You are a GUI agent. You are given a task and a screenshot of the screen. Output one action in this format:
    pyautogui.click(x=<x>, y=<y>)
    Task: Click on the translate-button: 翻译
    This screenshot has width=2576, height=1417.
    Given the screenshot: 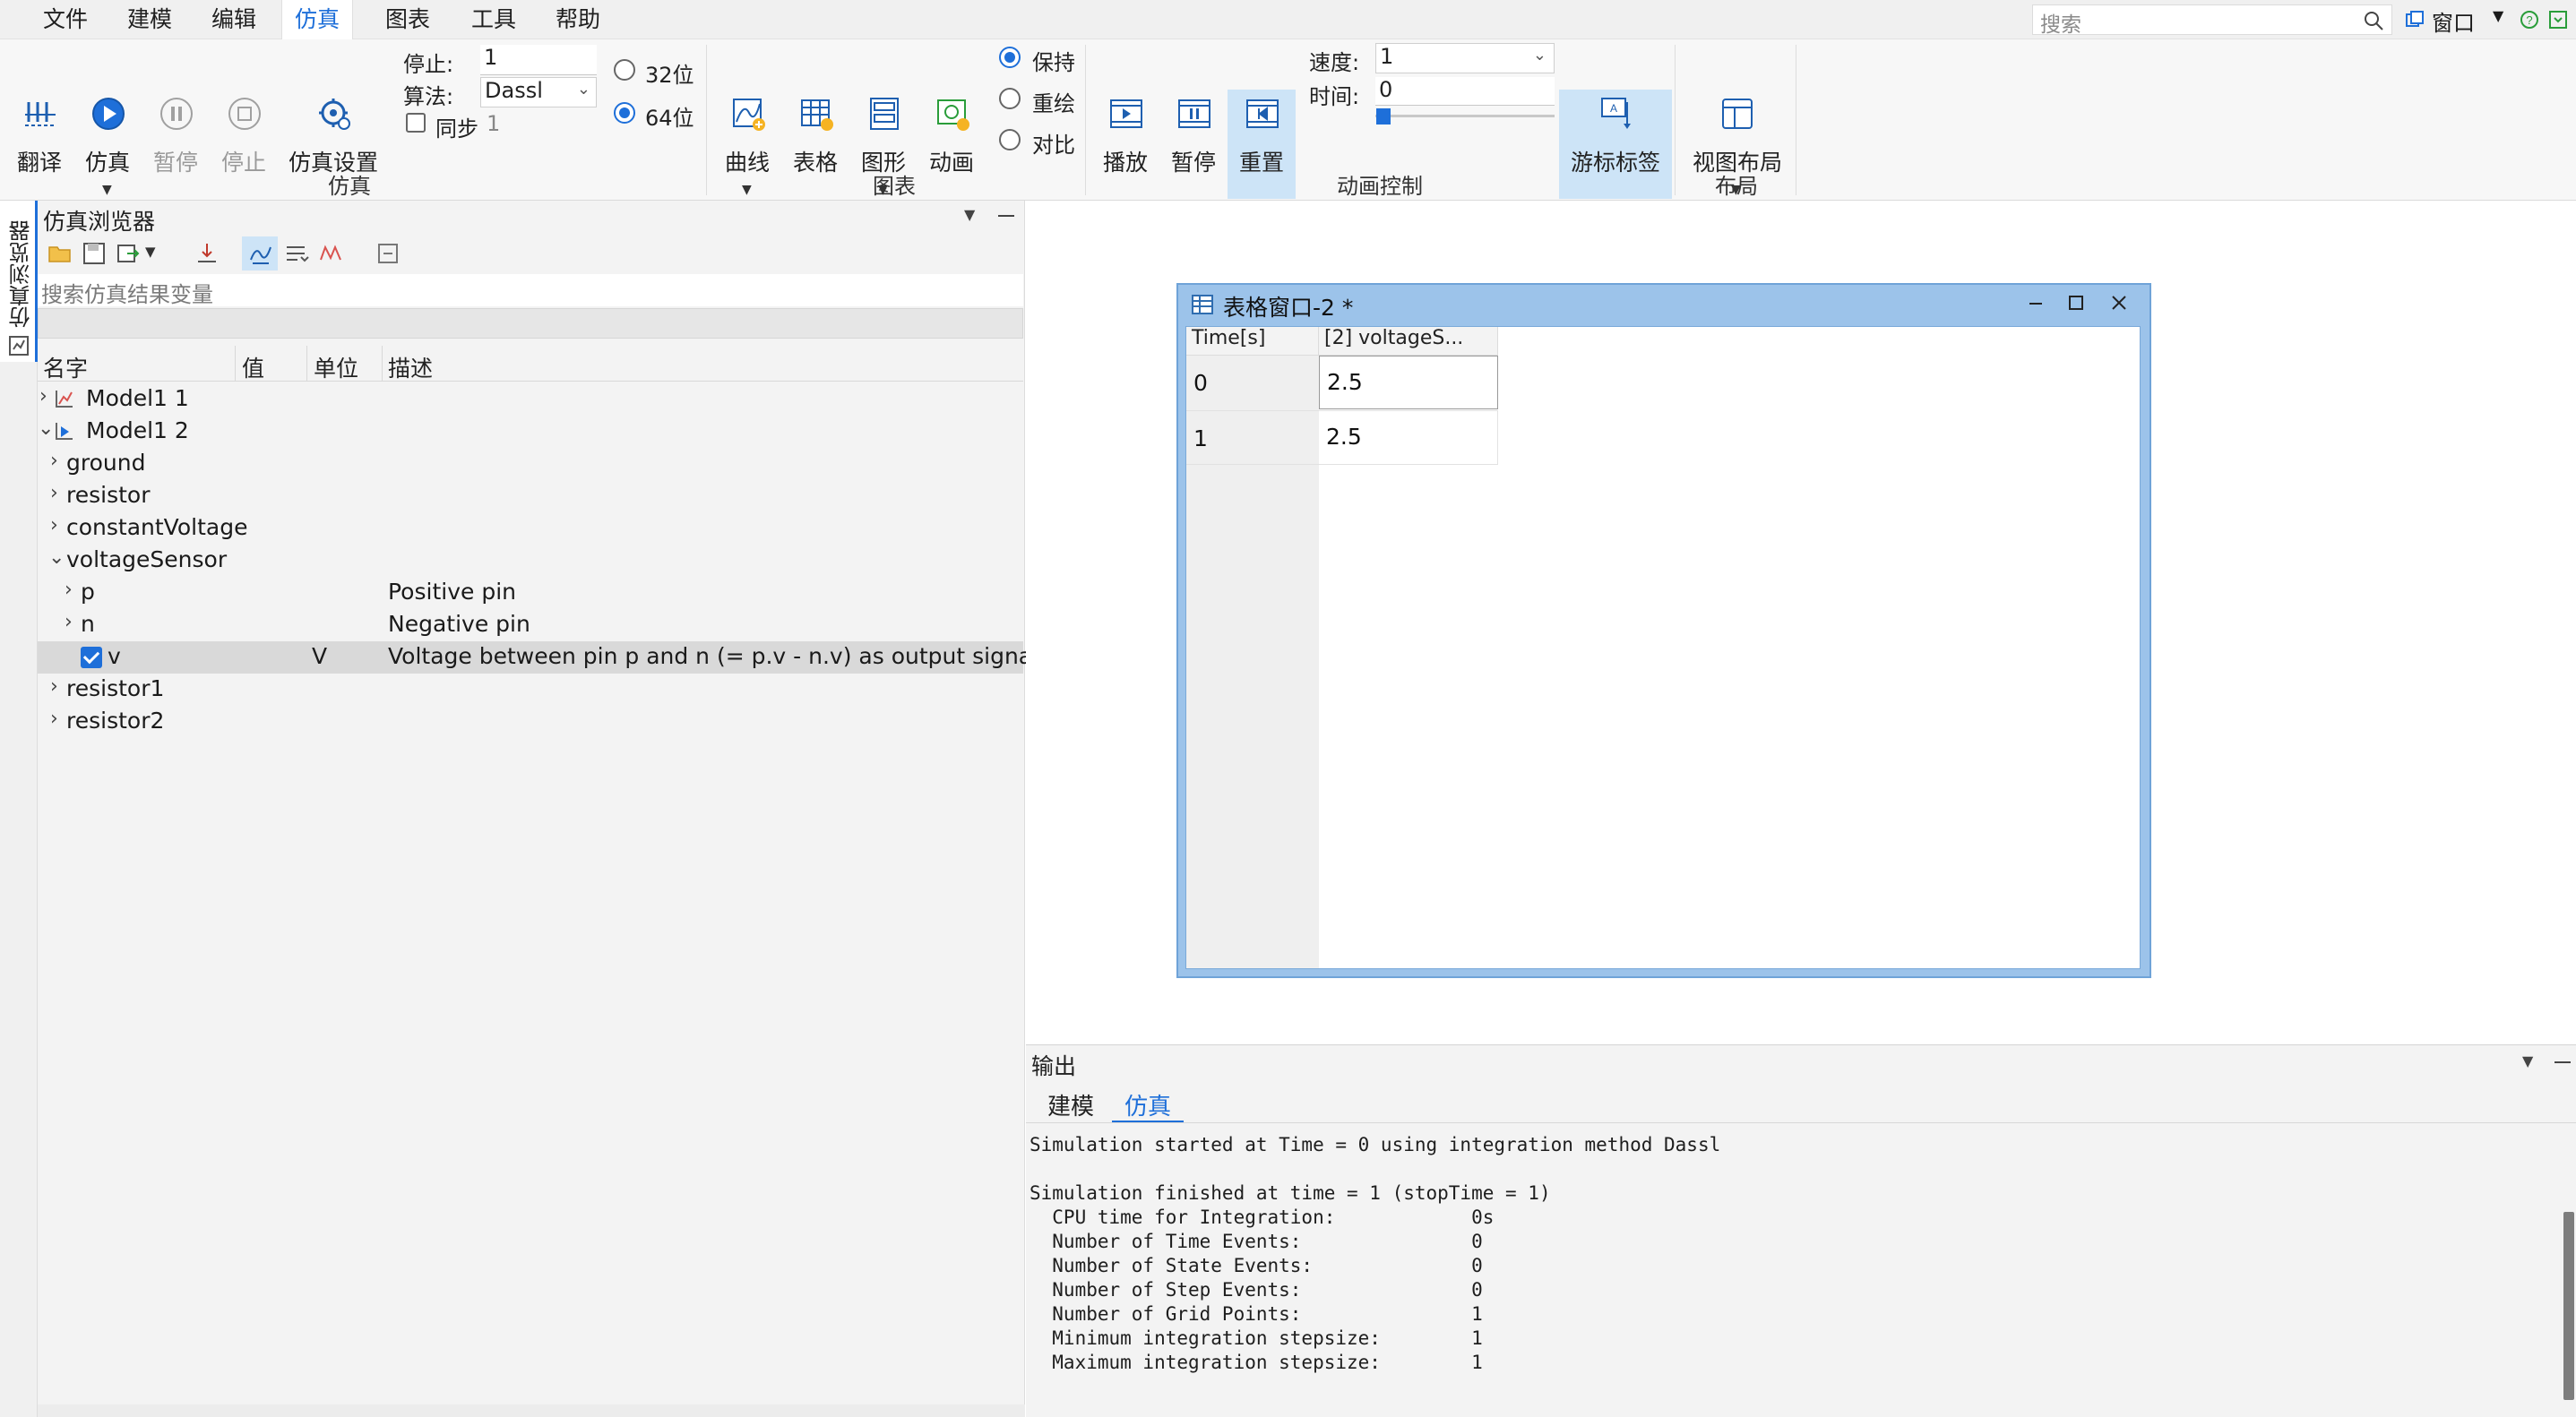 What is the action you would take?
    pyautogui.click(x=39, y=144)
    